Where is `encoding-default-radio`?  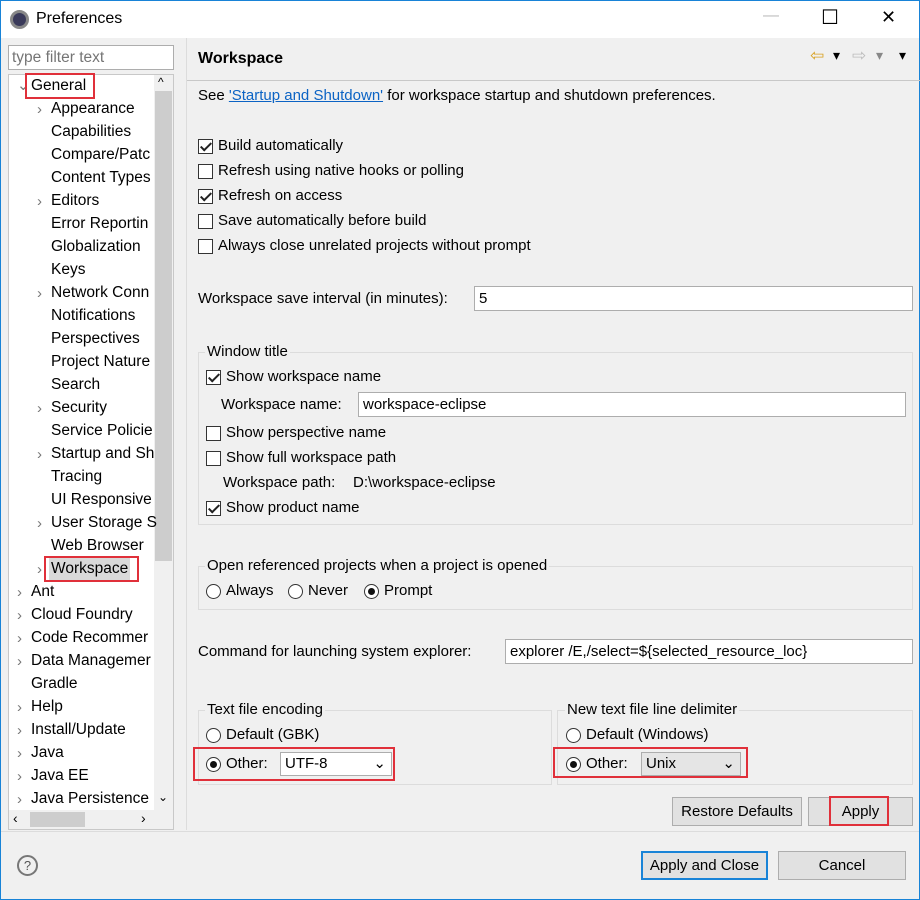
encoding-default-radio is located at coordinates (213, 735).